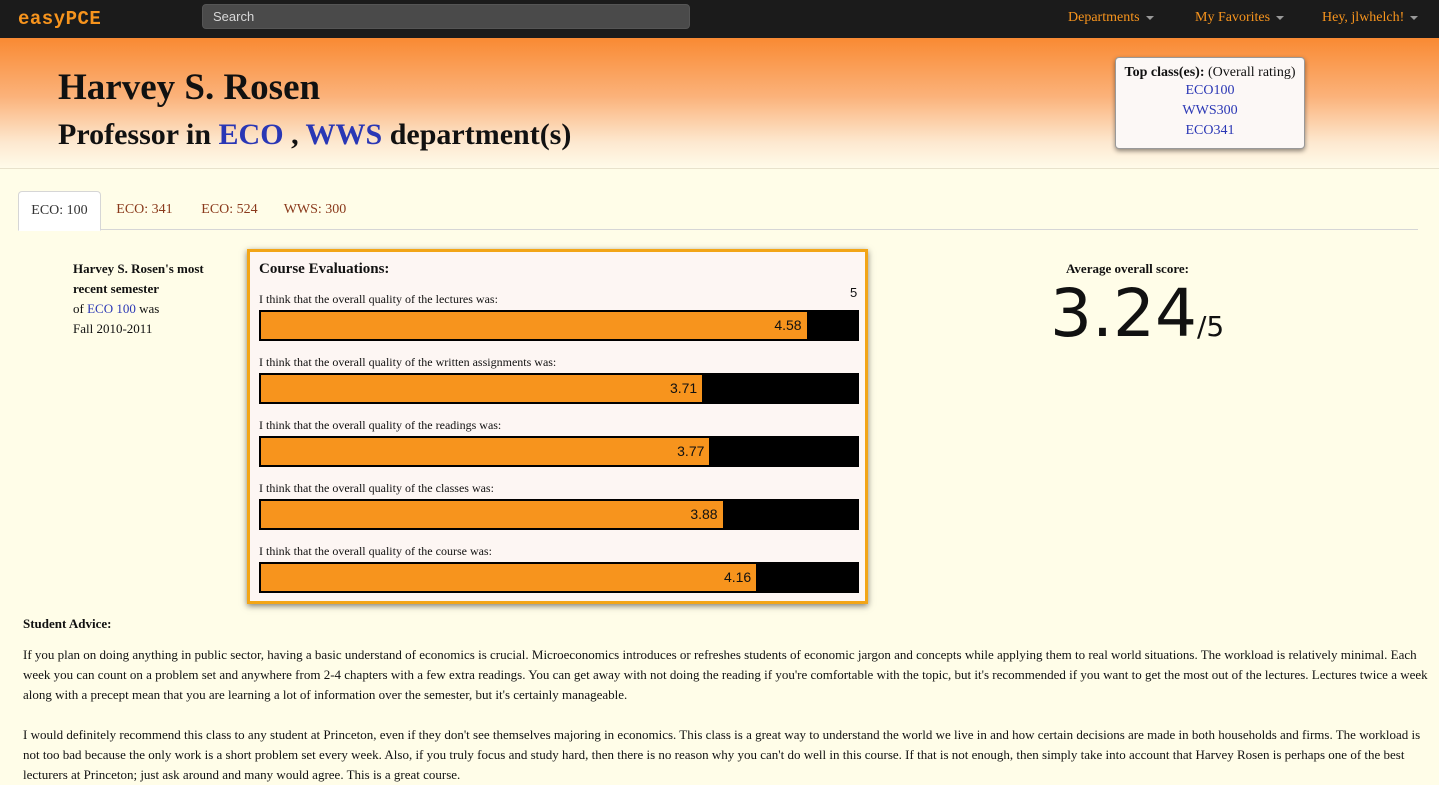 Image resolution: width=1439 pixels, height=785 pixels. What do you see at coordinates (1210, 91) in the screenshot?
I see `top-class-link: ECO100` at bounding box center [1210, 91].